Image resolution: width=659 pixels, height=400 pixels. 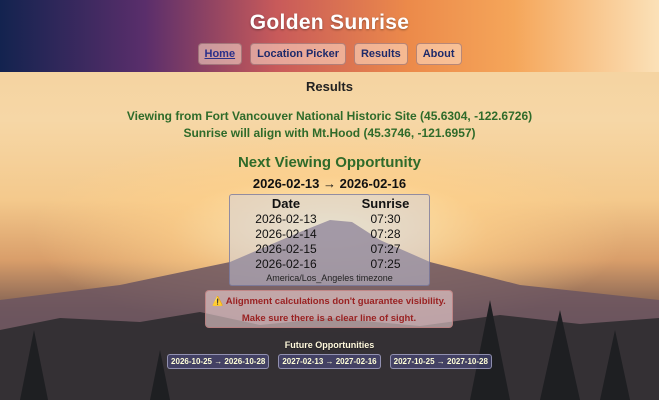 I want to click on sunrise-cell: 07:27, so click(x=385, y=248).